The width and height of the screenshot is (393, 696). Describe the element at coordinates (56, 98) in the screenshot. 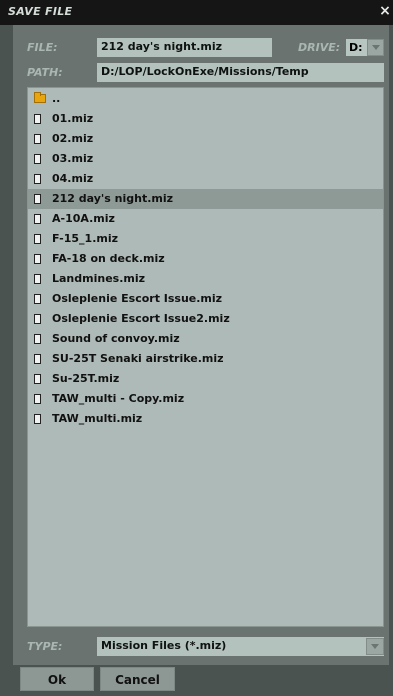

I see `file-name-label: ..` at that location.